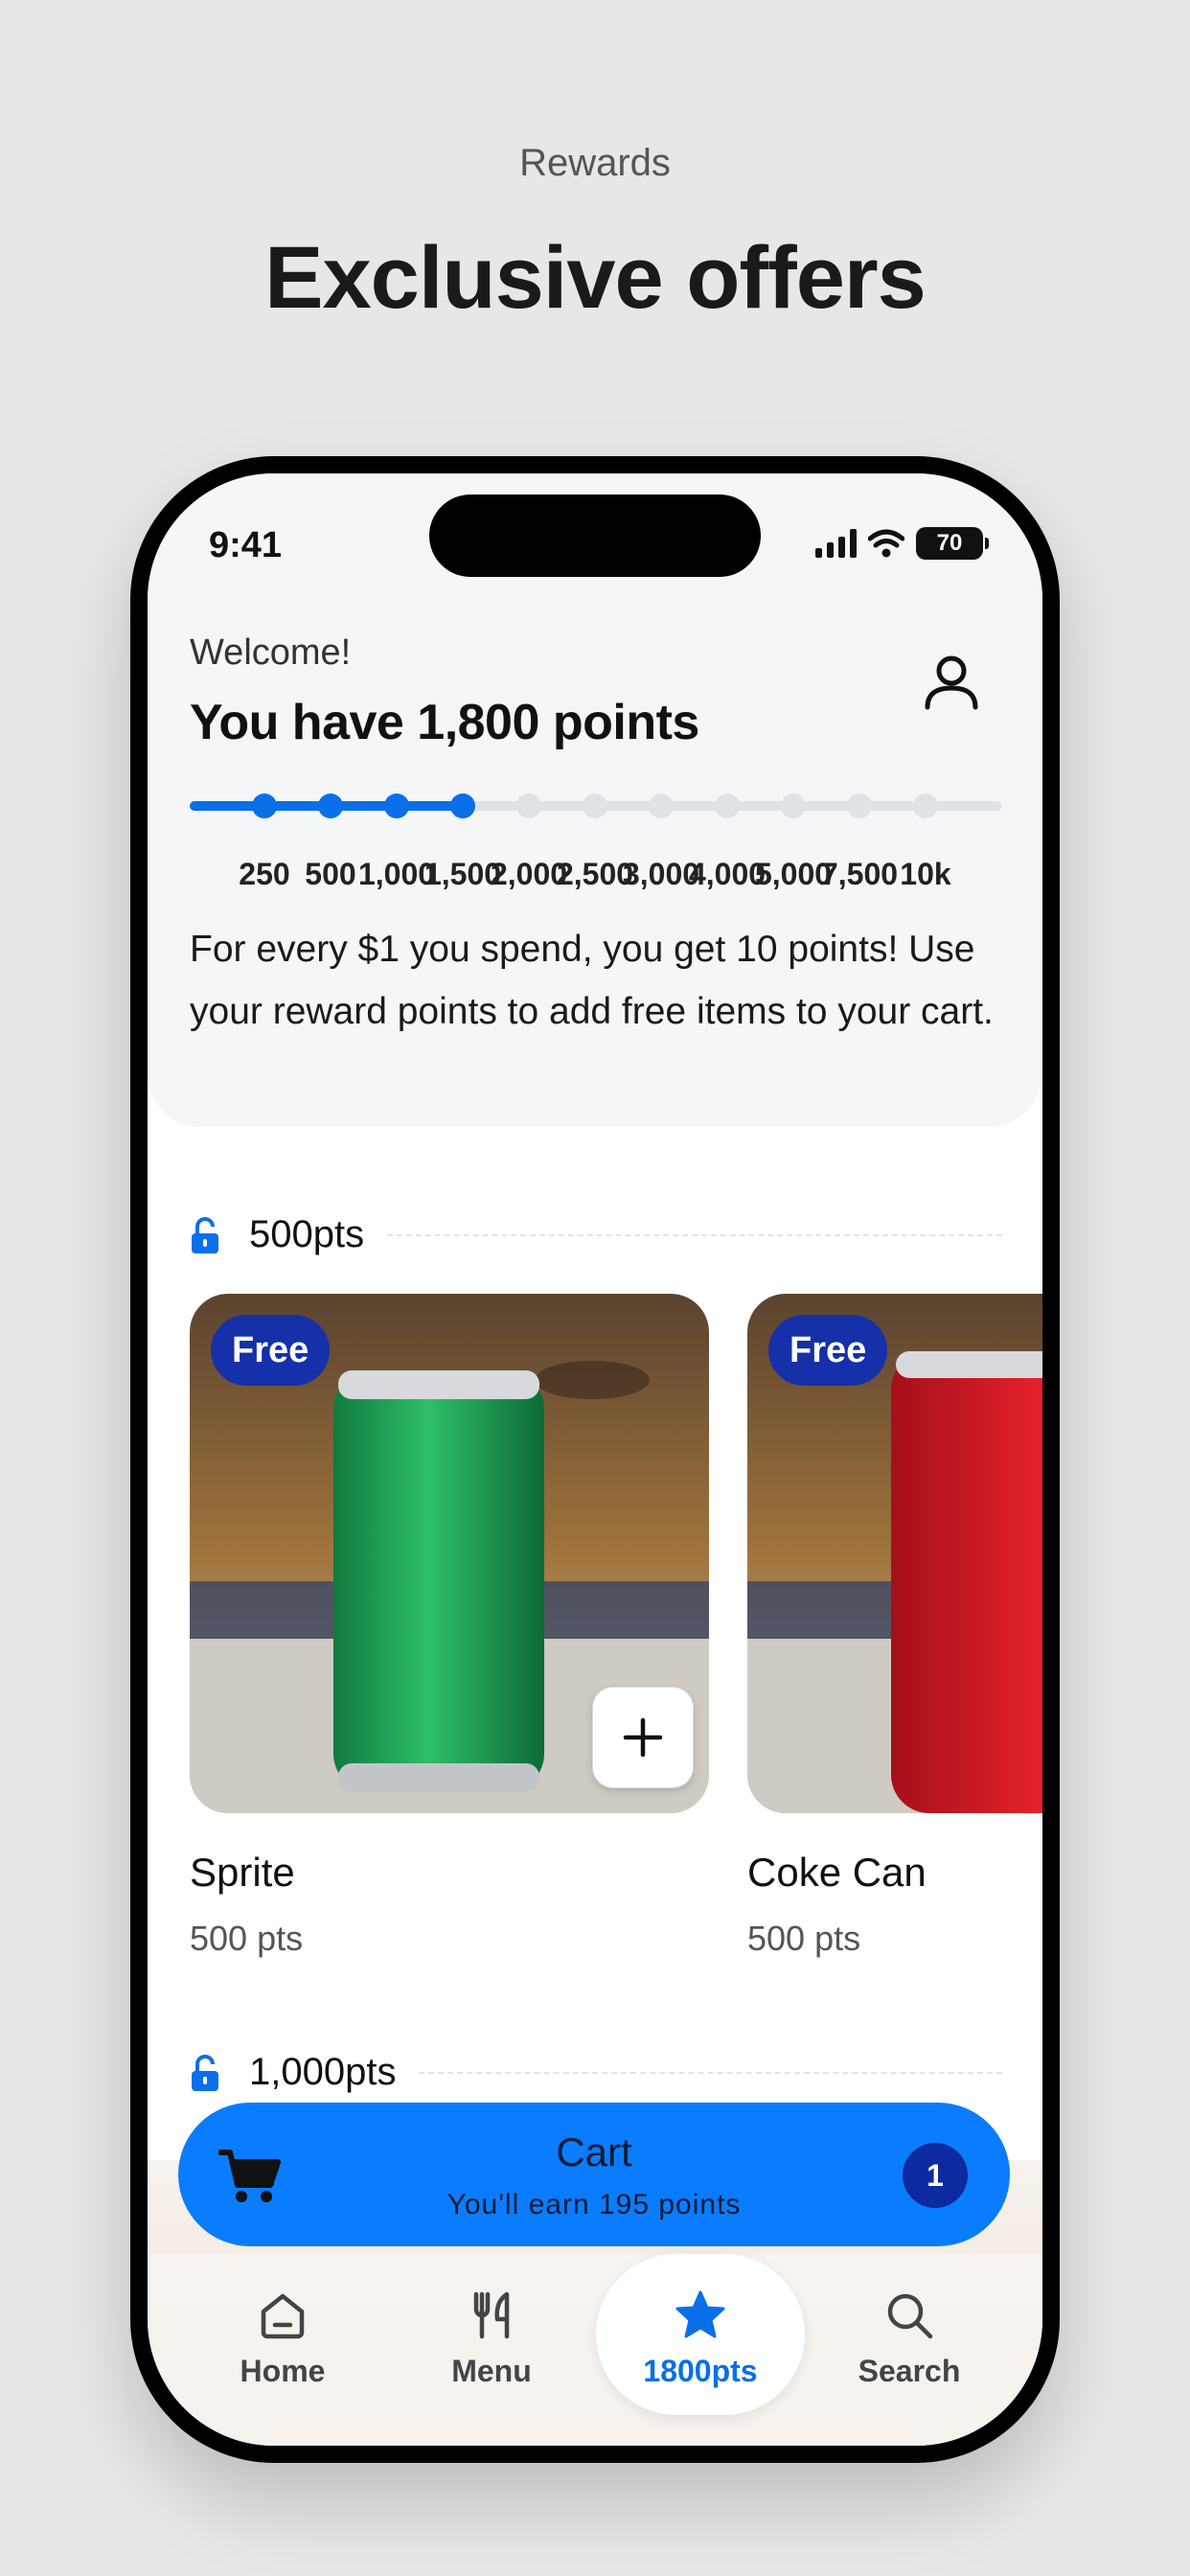 The width and height of the screenshot is (1190, 2576). Describe the element at coordinates (859, 874) in the screenshot. I see `milestone-label: 7,500` at that location.